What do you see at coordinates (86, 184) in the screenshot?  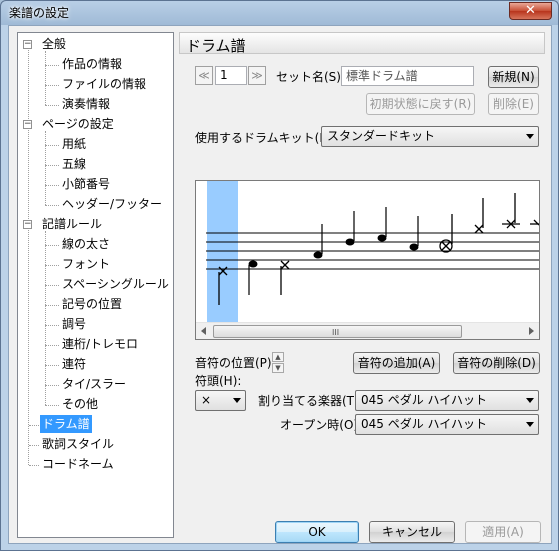 I see `tree-item: 小節番号` at bounding box center [86, 184].